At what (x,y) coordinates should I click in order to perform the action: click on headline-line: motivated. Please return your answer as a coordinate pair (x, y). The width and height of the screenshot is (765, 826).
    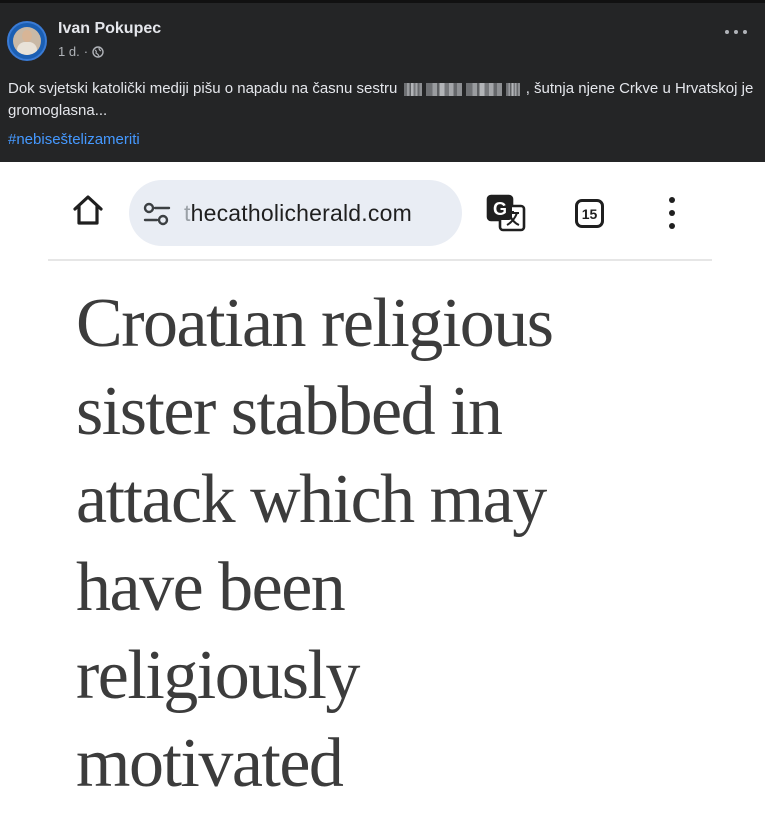
    Looking at the image, I should click on (210, 763).